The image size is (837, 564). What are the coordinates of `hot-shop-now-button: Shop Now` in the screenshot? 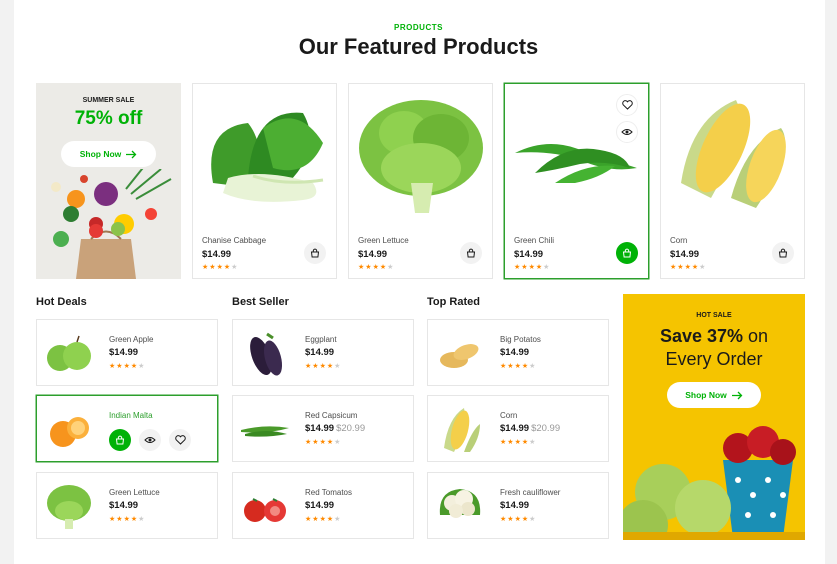 It's located at (714, 395).